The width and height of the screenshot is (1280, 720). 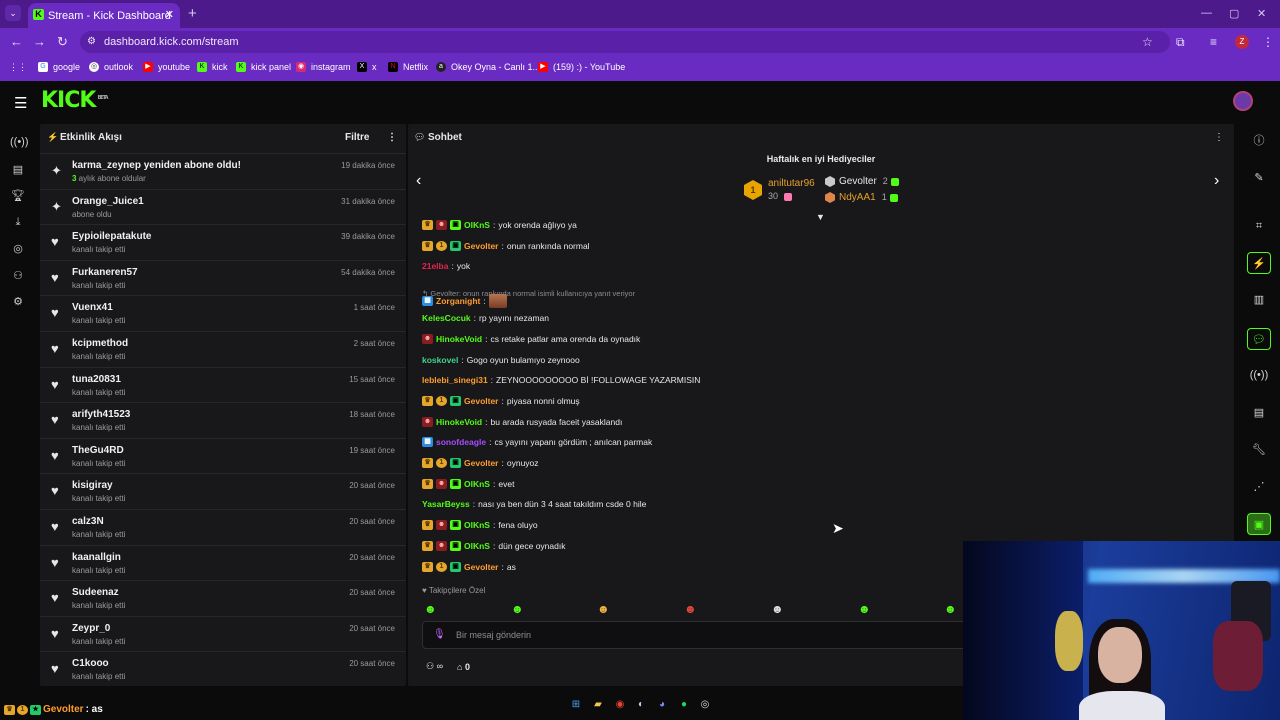 What do you see at coordinates (223, 597) in the screenshot?
I see `activity-event: ♥ Sudeenaz kanalı takip etti 20 saat önce` at bounding box center [223, 597].